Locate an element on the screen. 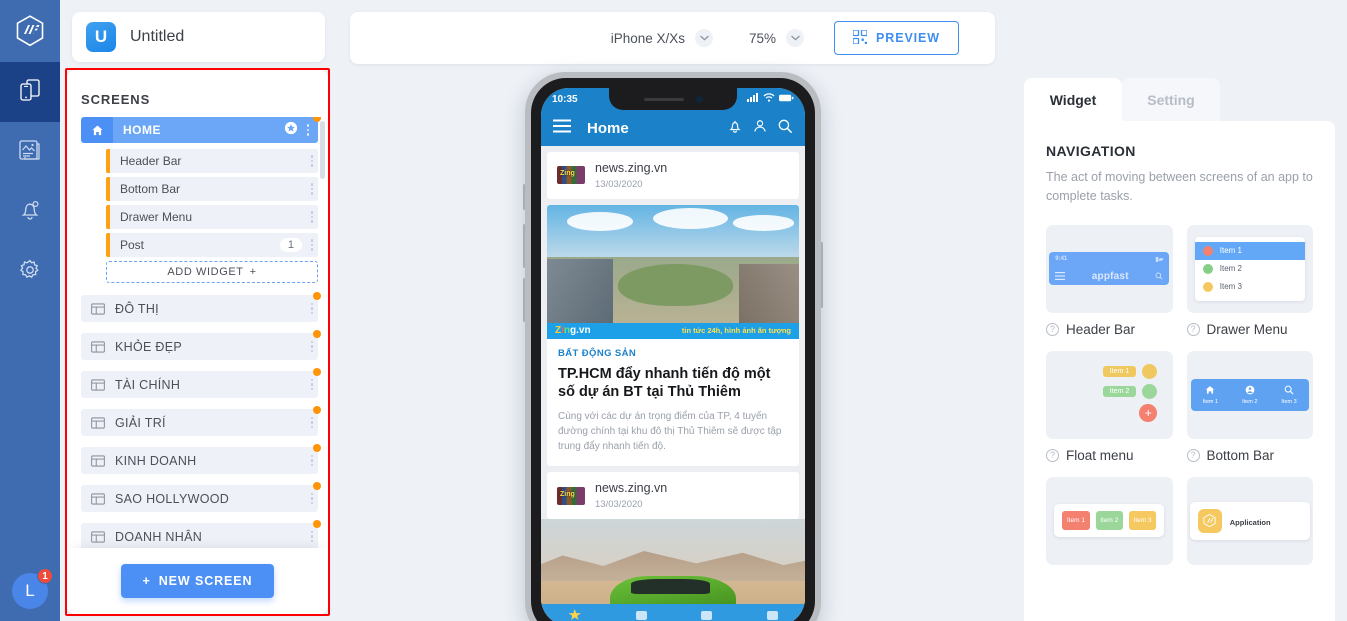 The height and width of the screenshot is (621, 1347). screen-row: TÀI CHÍNH is located at coordinates (201, 383).